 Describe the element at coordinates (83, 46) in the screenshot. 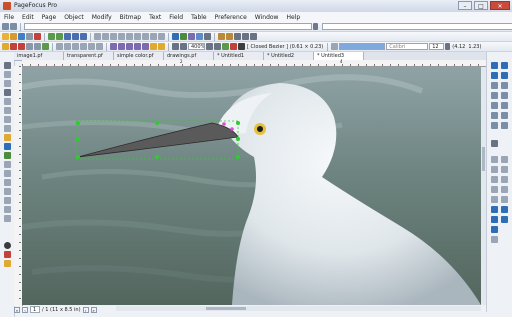

I see `flip-icon` at that location.